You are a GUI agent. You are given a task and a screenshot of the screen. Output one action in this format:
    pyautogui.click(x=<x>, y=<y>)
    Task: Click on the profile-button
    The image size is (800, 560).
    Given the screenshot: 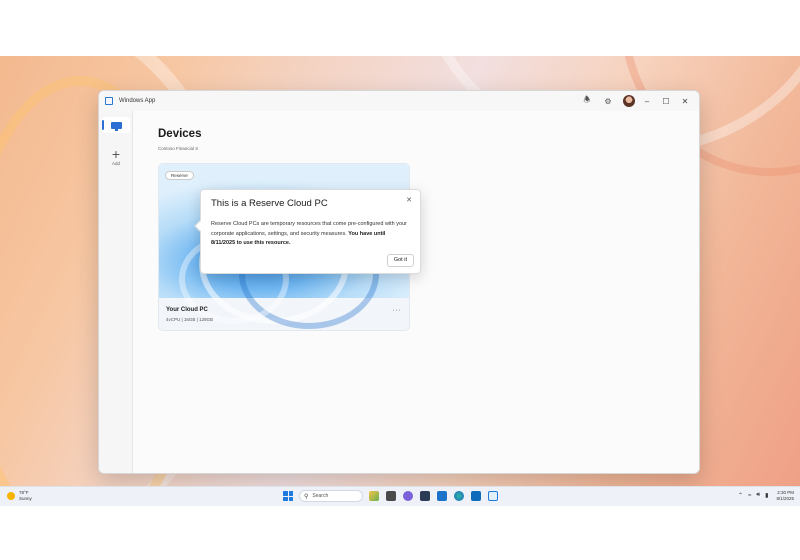 What is the action you would take?
    pyautogui.click(x=629, y=101)
    